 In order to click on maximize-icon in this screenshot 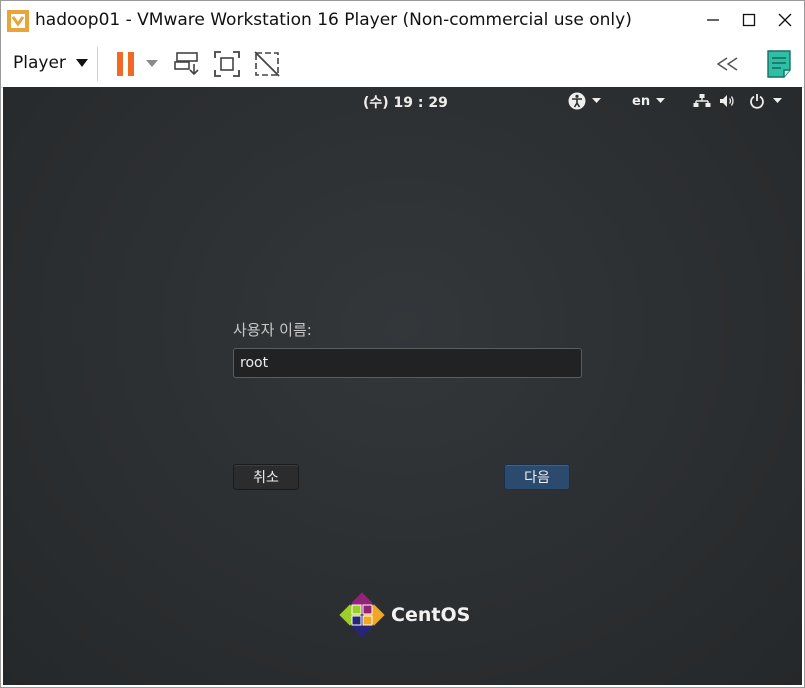, I will do `click(749, 20)`.